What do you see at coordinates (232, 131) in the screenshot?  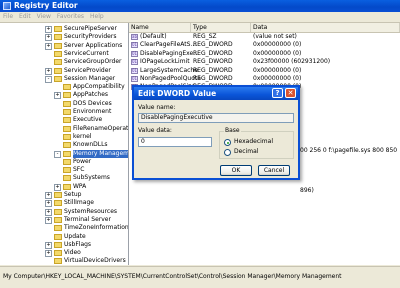 I see `base-label: Base` at bounding box center [232, 131].